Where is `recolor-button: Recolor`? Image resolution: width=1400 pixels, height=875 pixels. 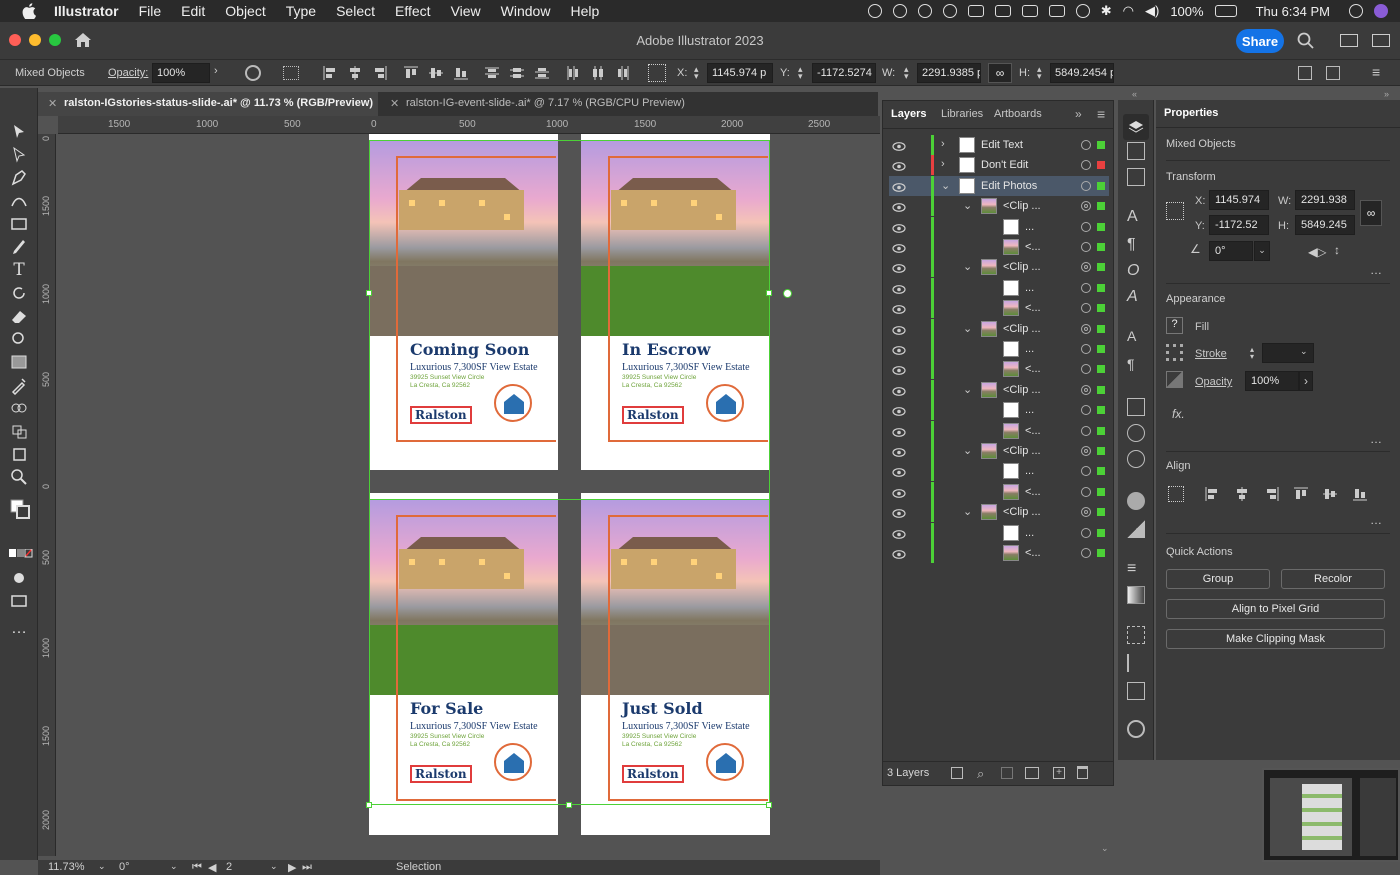
recolor-button: Recolor is located at coordinates (1333, 579).